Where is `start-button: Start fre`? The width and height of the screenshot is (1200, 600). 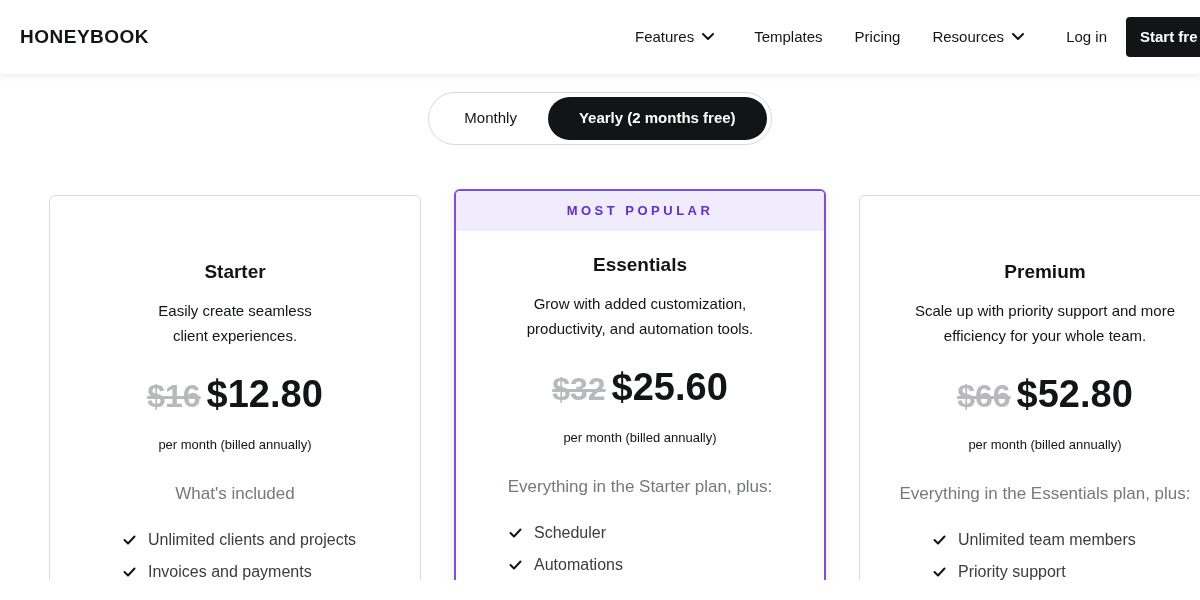 start-button: Start fre is located at coordinates (1163, 37).